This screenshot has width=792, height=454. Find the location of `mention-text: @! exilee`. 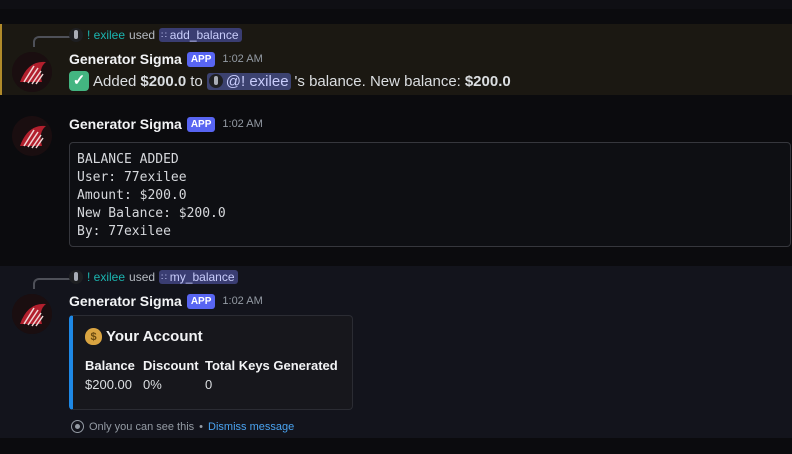

mention-text: @! exilee is located at coordinates (257, 81).